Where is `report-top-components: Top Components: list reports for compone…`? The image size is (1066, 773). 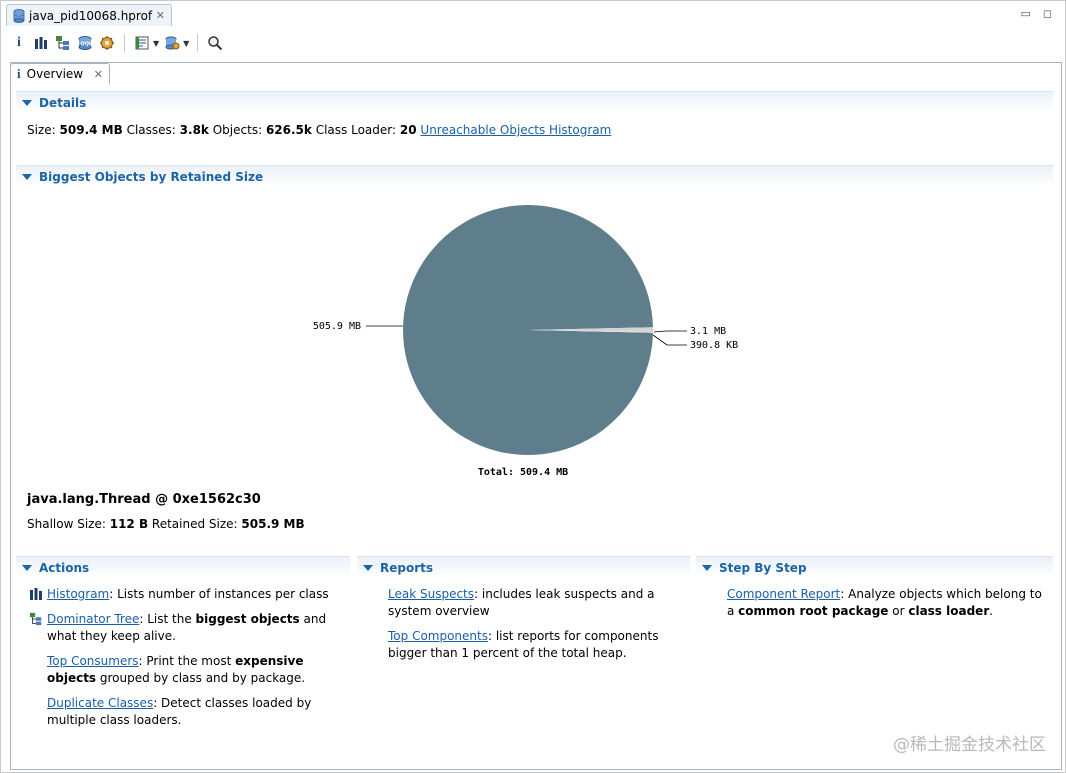 report-top-components: Top Components: list reports for compone… is located at coordinates (523, 644).